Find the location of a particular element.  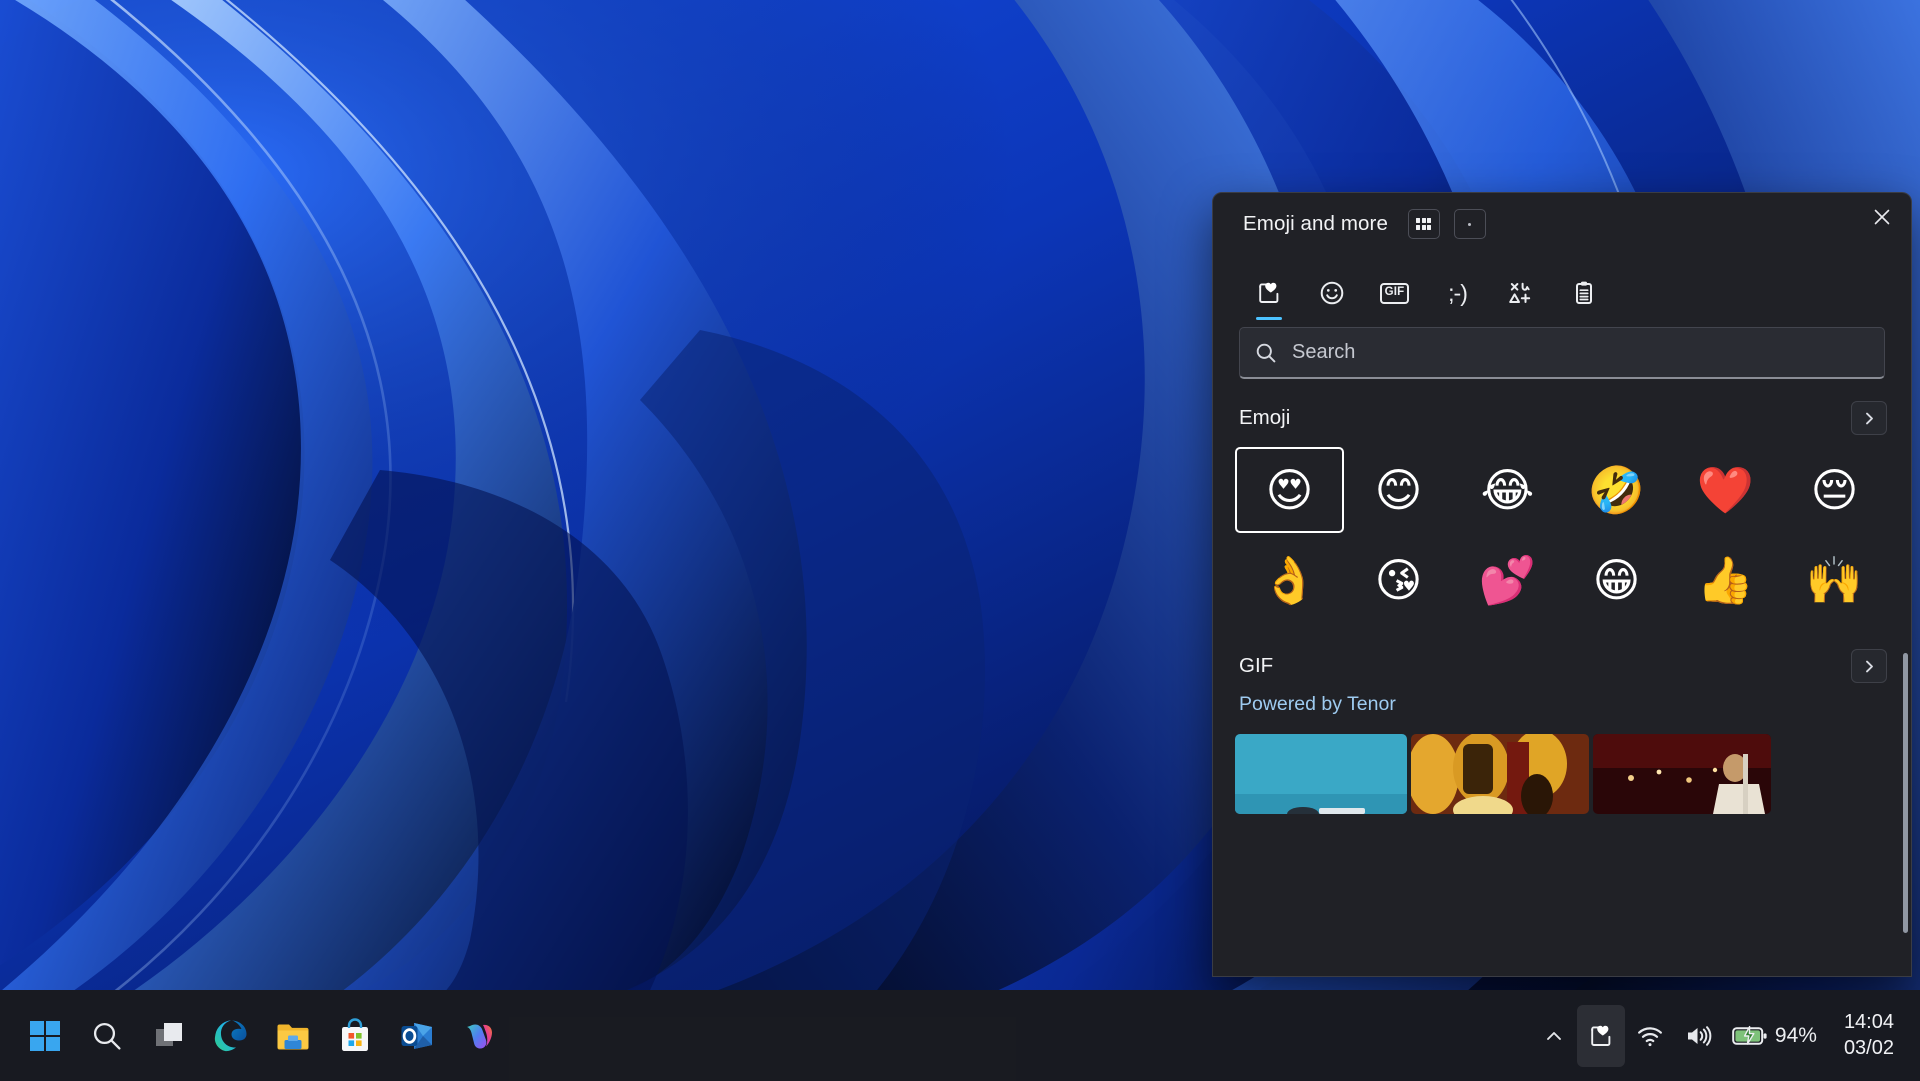

copilot-icon is located at coordinates (479, 1036).